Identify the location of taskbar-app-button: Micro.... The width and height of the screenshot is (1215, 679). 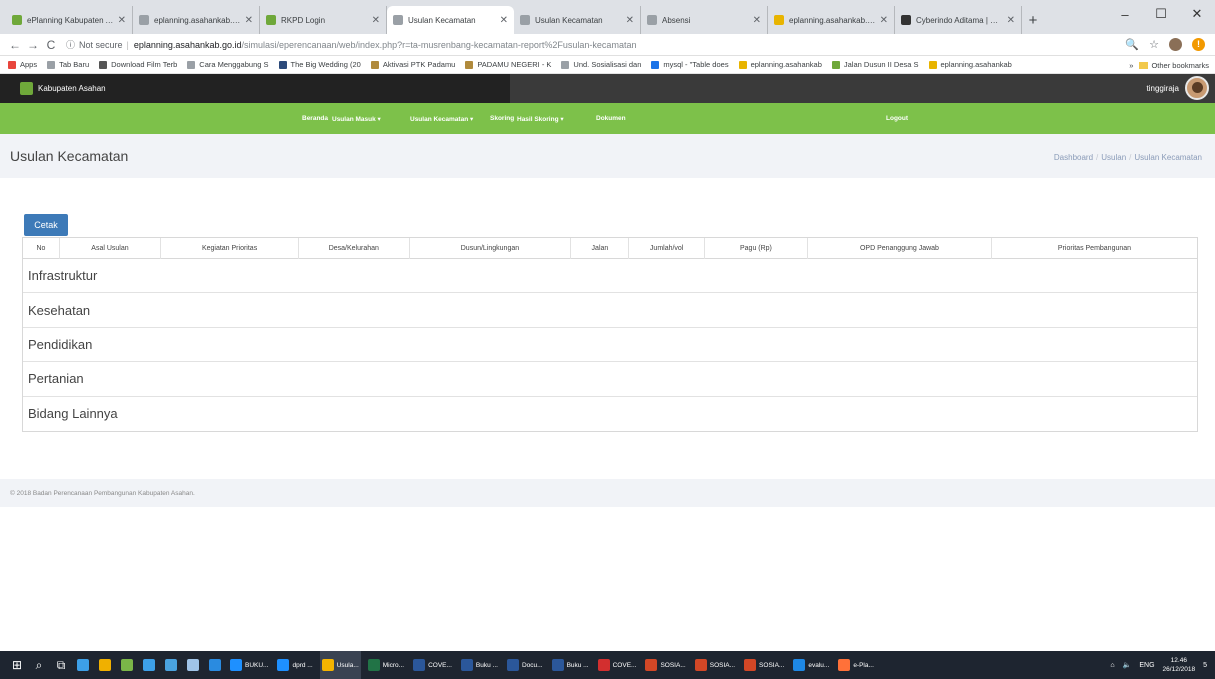
(386, 665).